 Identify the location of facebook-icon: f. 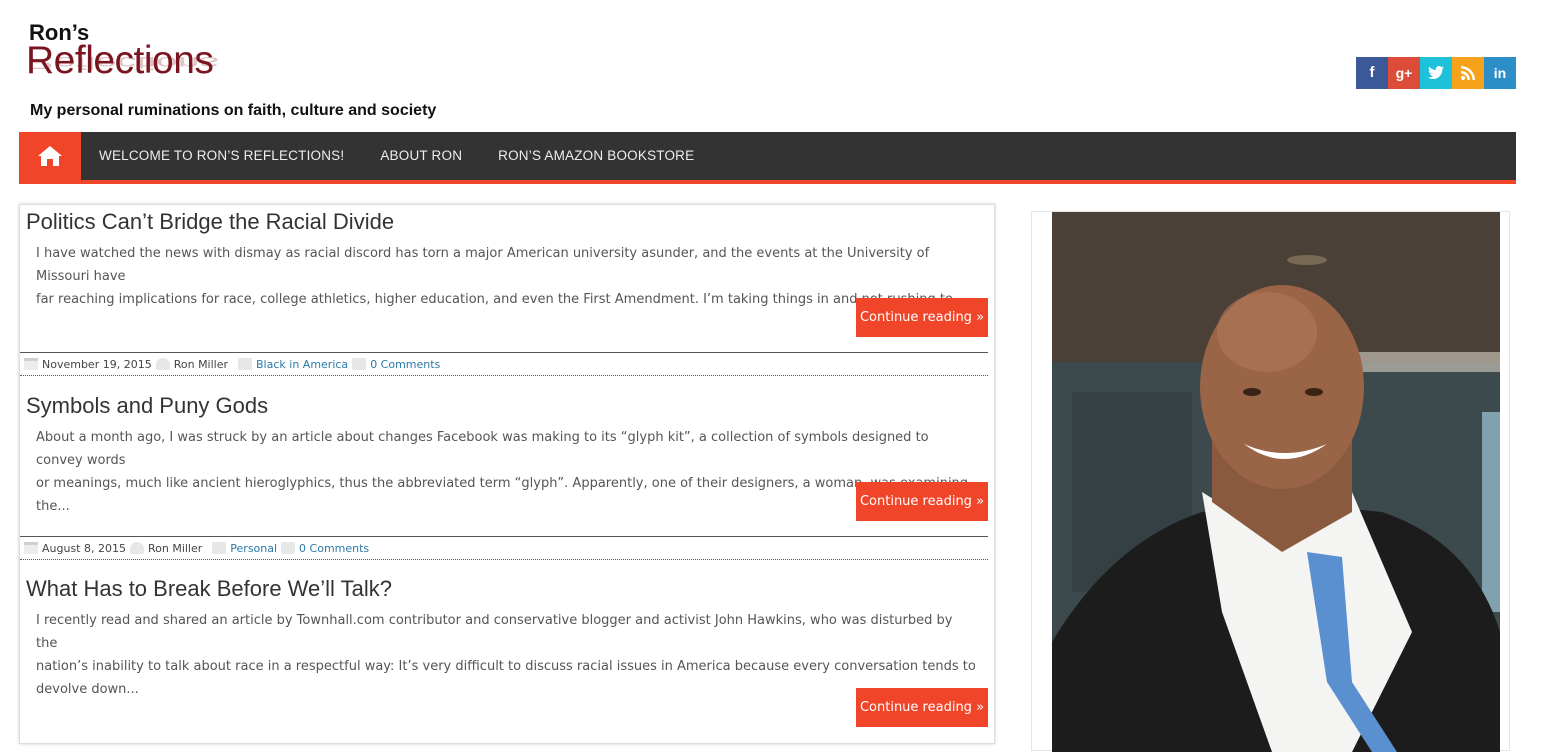
(1372, 73).